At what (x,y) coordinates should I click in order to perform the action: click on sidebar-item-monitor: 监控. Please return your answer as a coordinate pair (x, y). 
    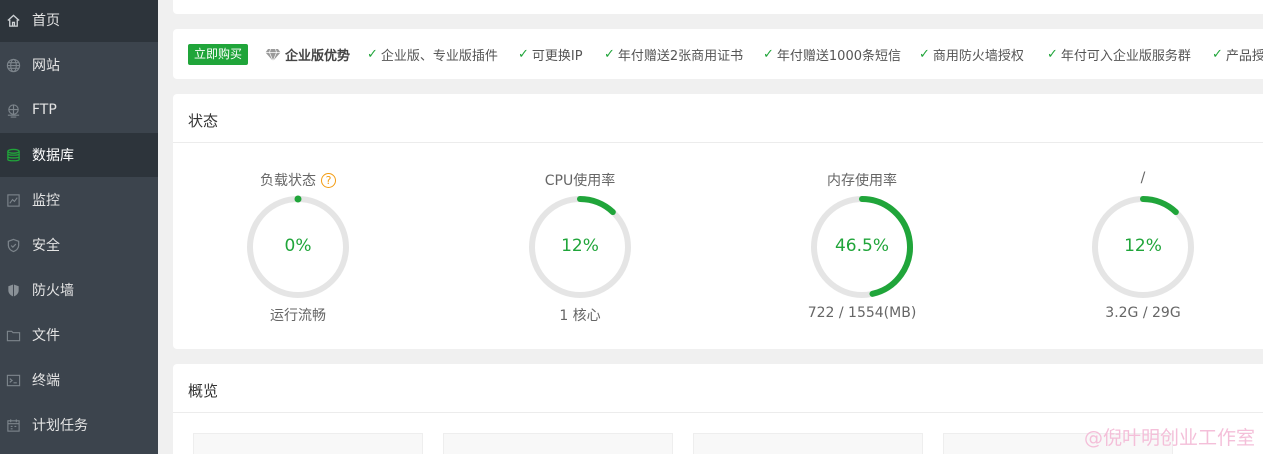
    Looking at the image, I should click on (79, 200).